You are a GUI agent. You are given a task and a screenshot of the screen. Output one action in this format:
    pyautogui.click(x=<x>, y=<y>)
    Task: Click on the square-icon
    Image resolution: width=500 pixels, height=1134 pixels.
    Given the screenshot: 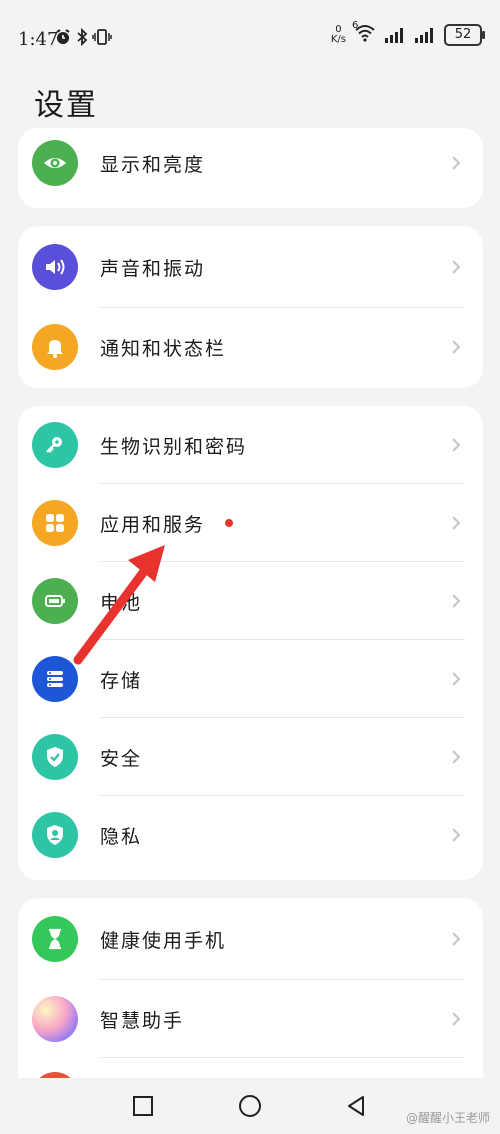 What is the action you would take?
    pyautogui.click(x=143, y=1106)
    